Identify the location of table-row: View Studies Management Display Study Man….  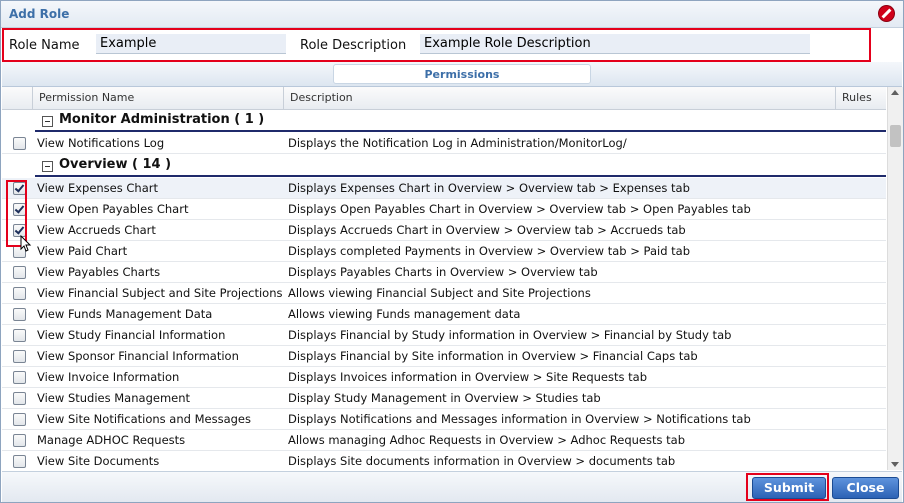
(444, 398).